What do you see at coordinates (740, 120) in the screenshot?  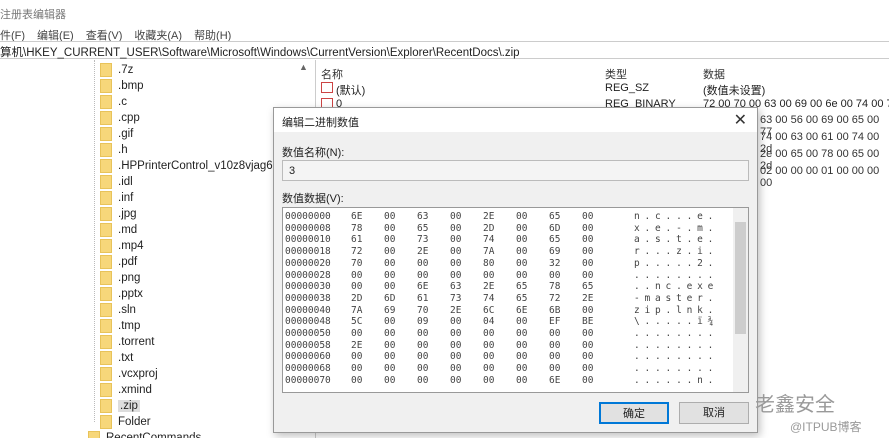 I see `close-icon: ✕` at bounding box center [740, 120].